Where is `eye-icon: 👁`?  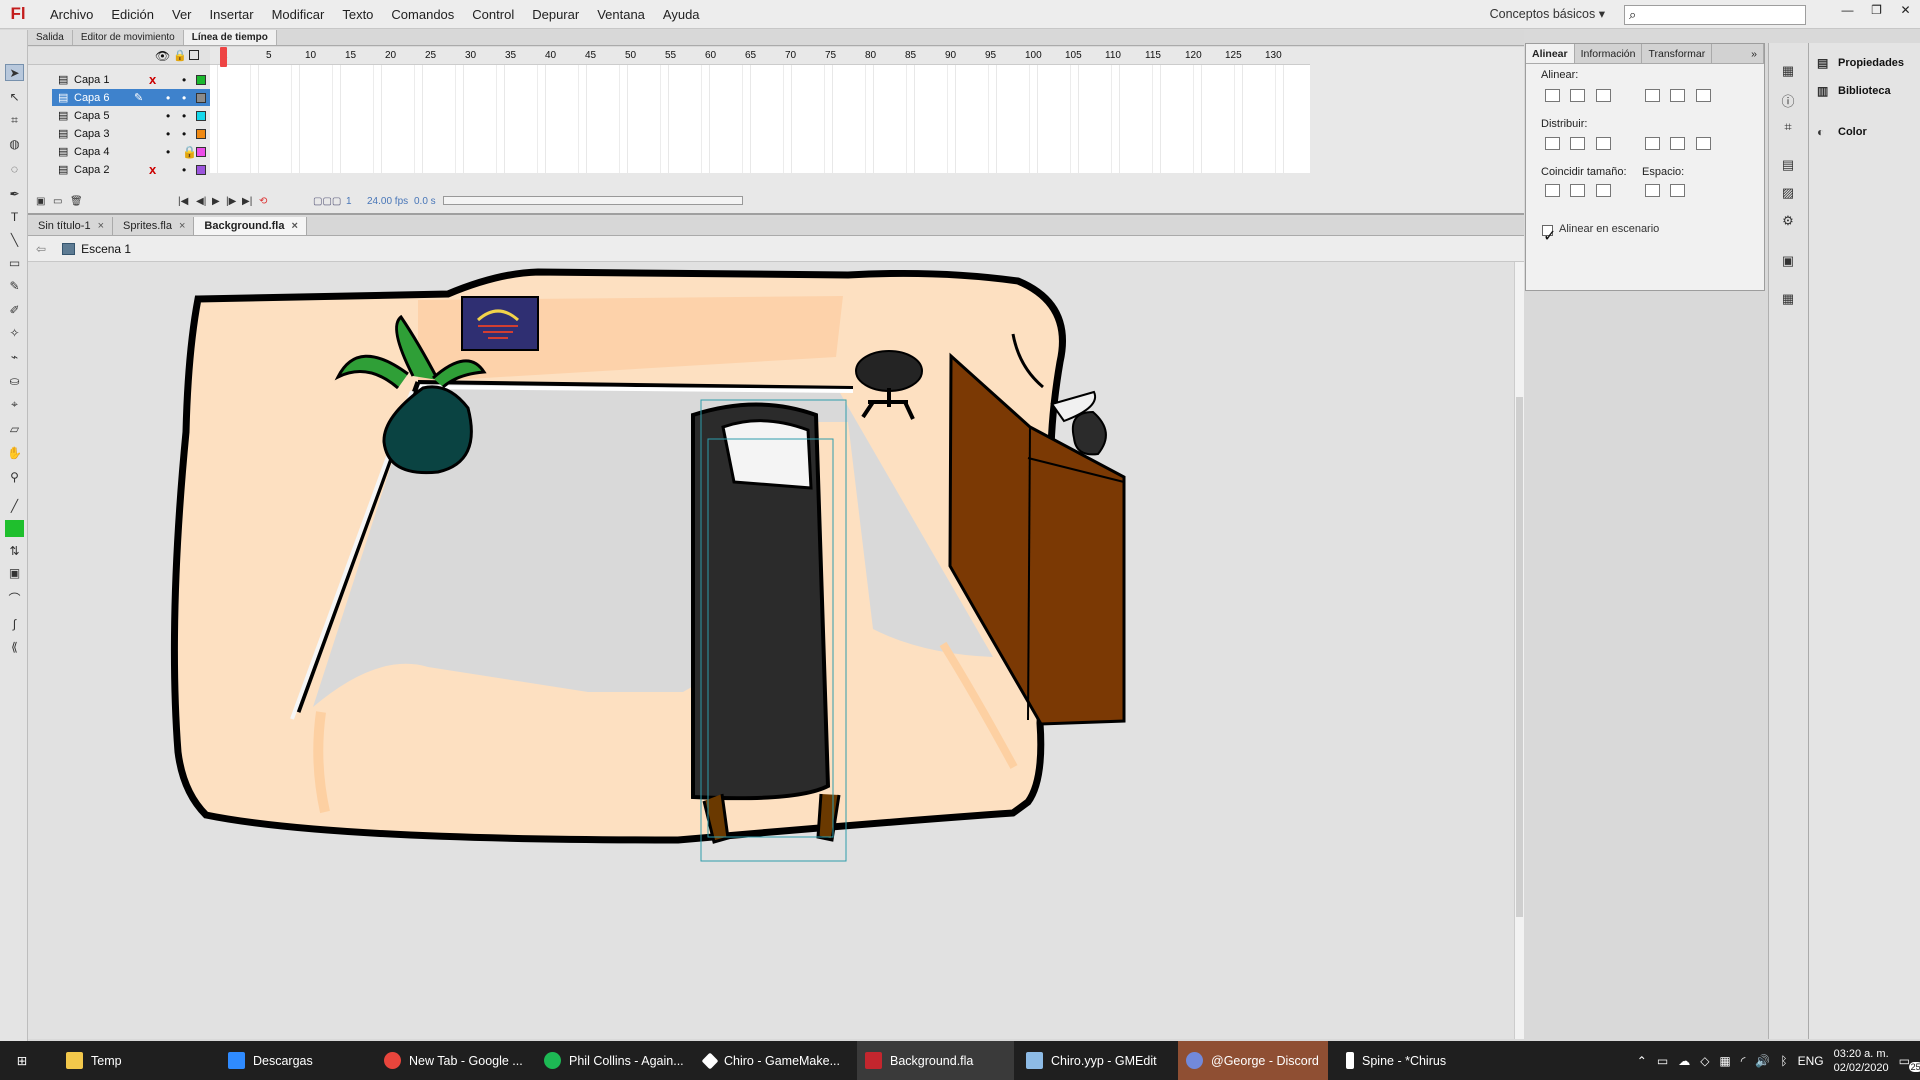
eye-icon: 👁 is located at coordinates (162, 56).